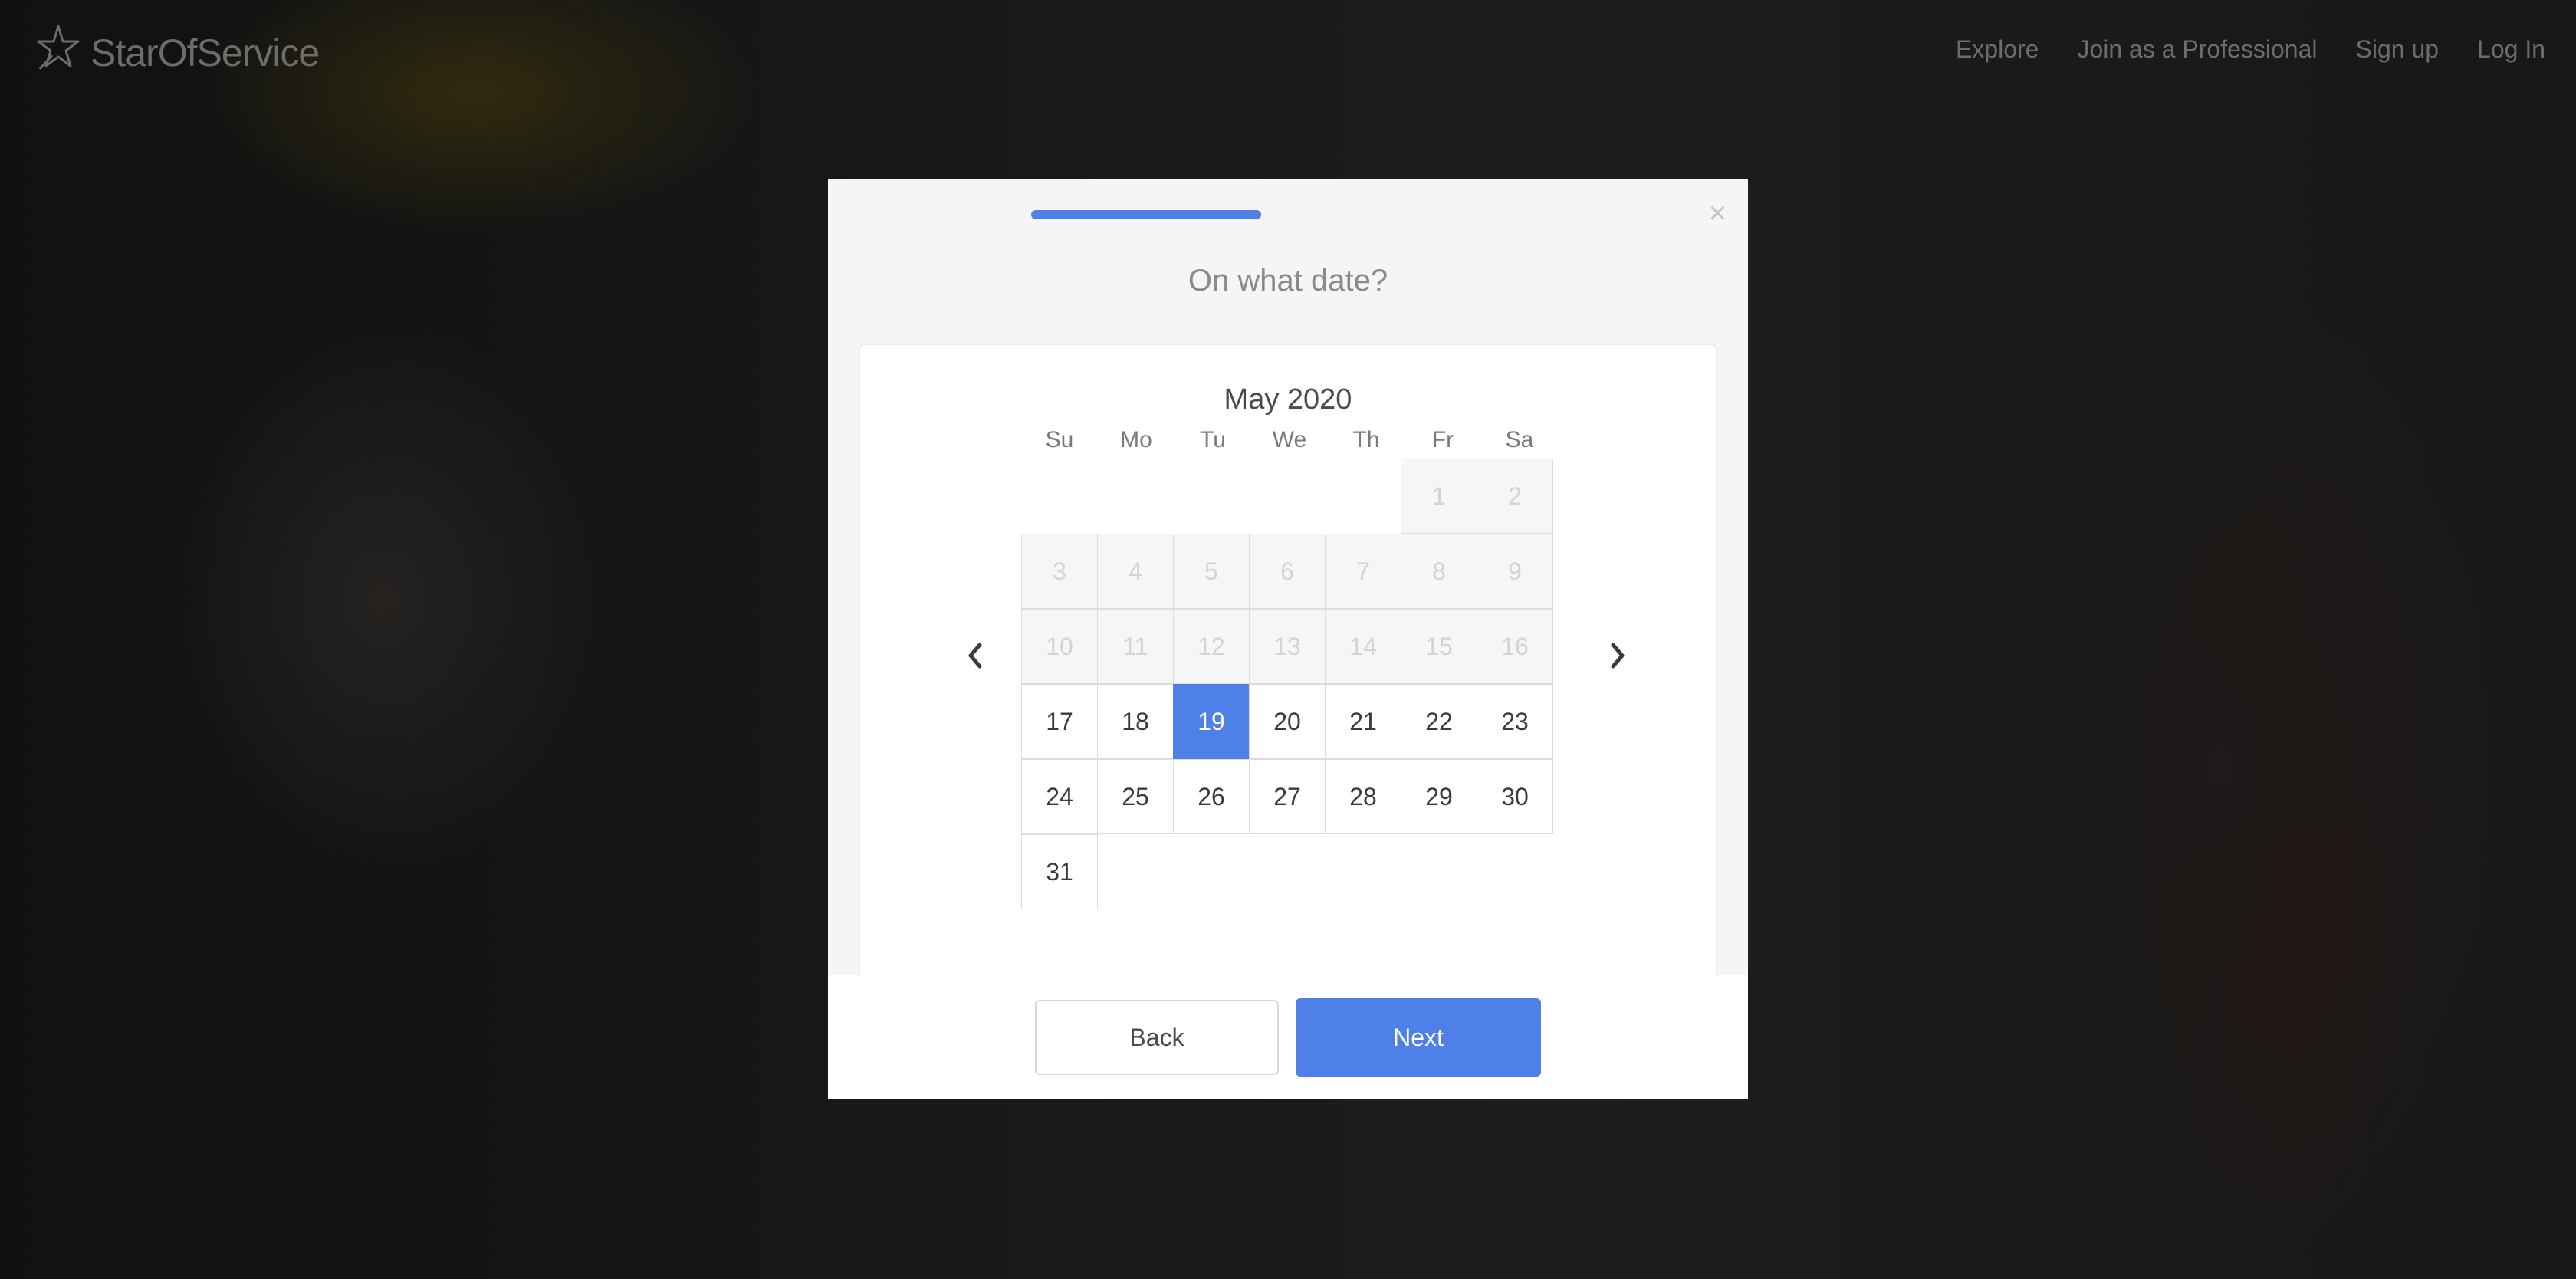 The width and height of the screenshot is (2576, 1279). What do you see at coordinates (1288, 1037) in the screenshot?
I see `modal-footer: Back Next` at bounding box center [1288, 1037].